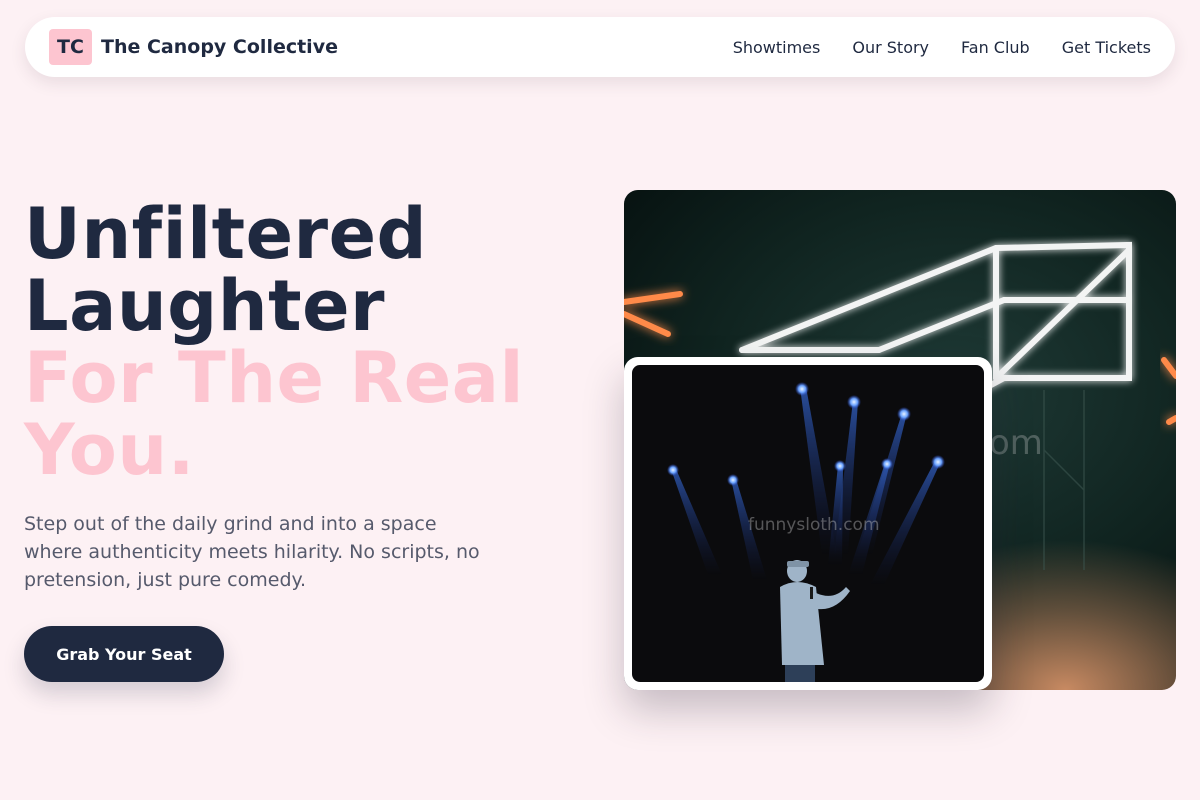 The image size is (1200, 800). I want to click on hero-title-line-1: Unfiltered, so click(226, 234).